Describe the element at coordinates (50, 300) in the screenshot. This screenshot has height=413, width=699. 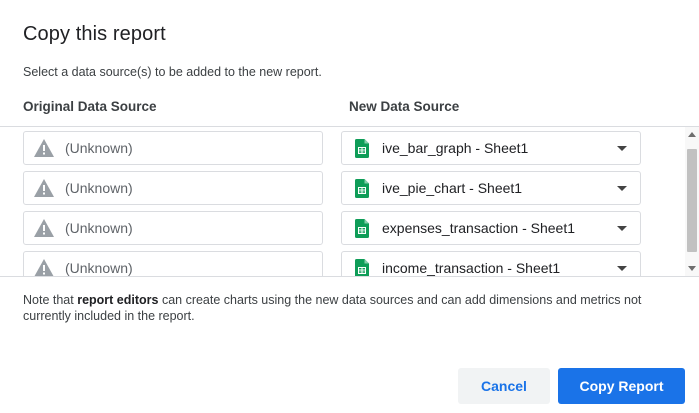
I see `note-prefix: Note that` at that location.